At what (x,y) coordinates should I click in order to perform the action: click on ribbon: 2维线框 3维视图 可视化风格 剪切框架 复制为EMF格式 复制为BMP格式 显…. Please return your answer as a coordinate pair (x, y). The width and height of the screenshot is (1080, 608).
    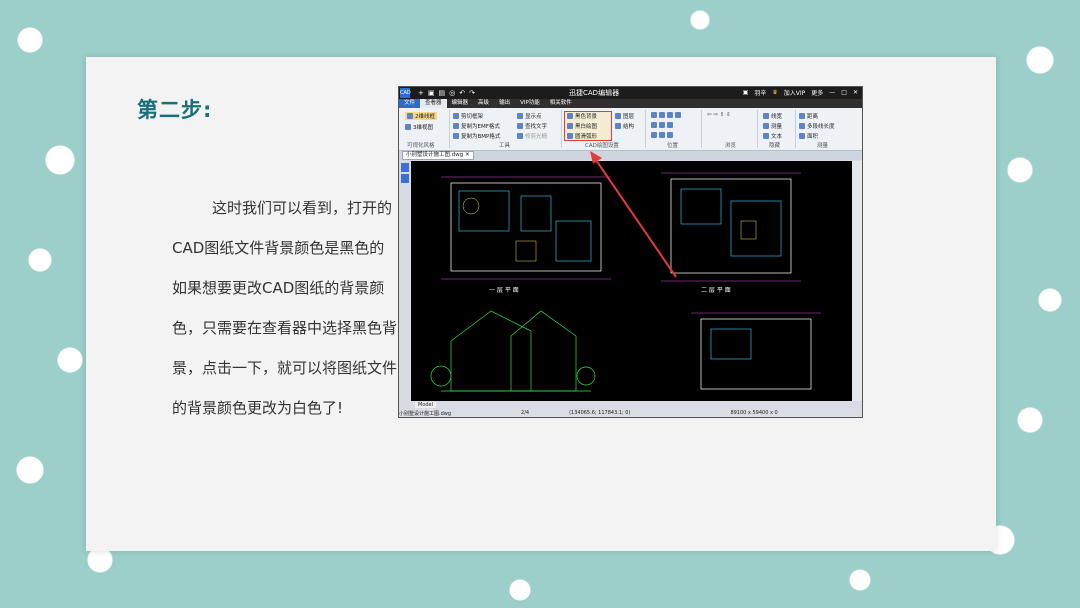
    Looking at the image, I should click on (630, 129).